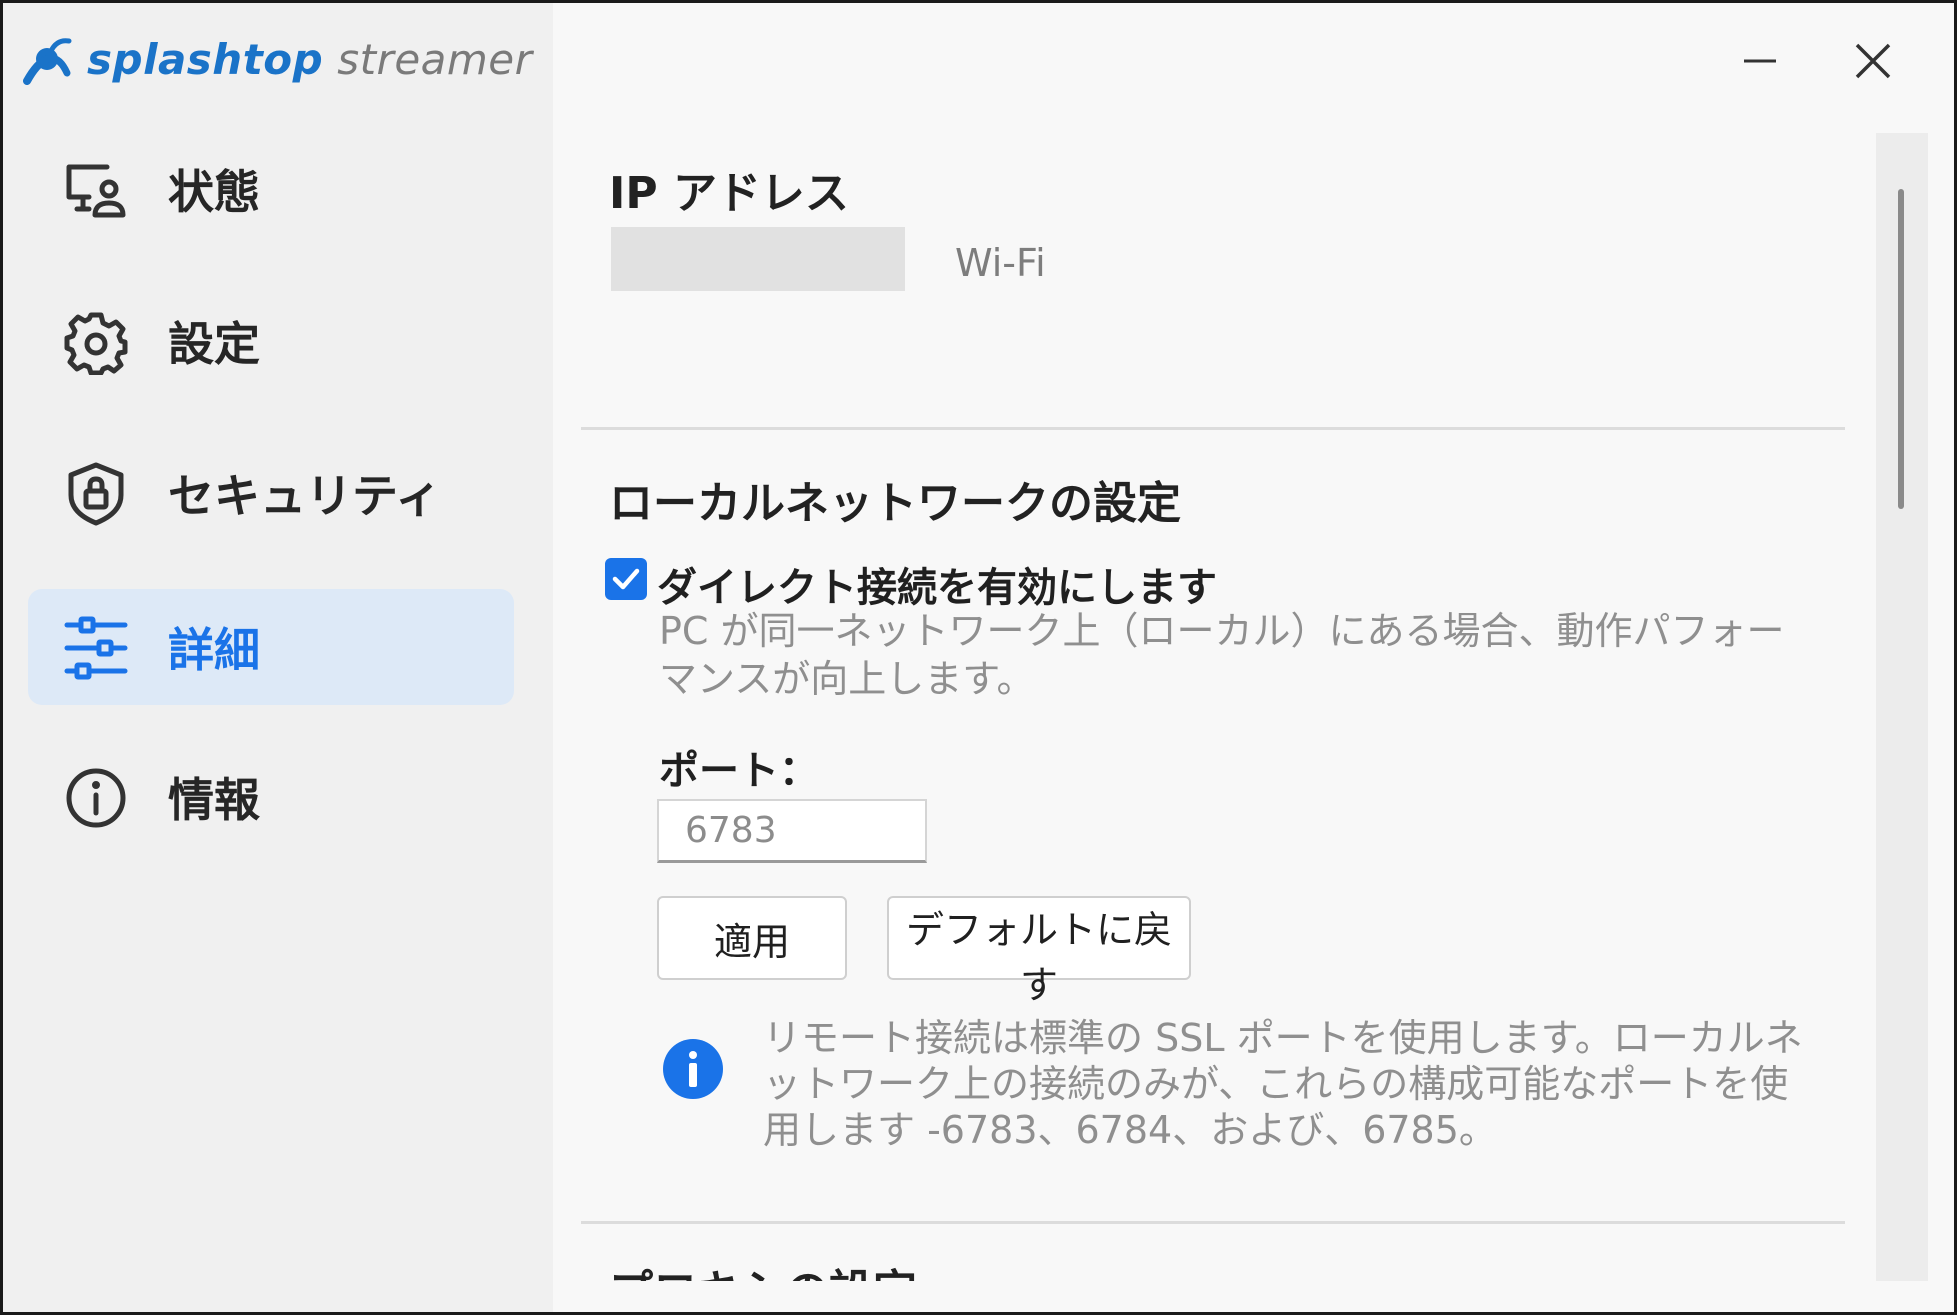  What do you see at coordinates (1000, 263) in the screenshot?
I see `network-type: Wi-Fi` at bounding box center [1000, 263].